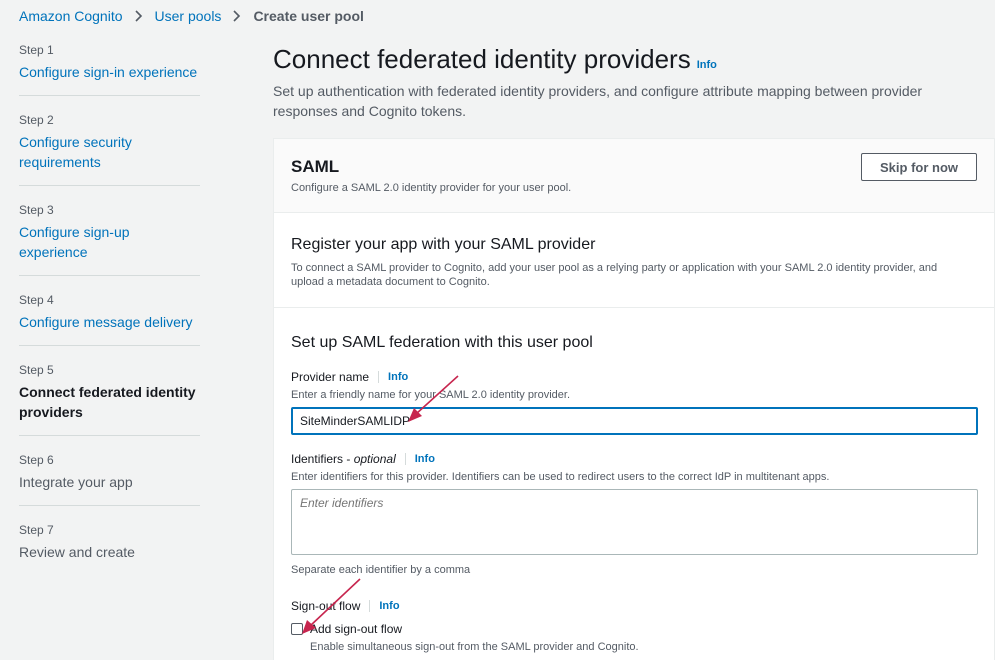 This screenshot has width=995, height=660. What do you see at coordinates (634, 421) in the screenshot?
I see `provider-name-input` at bounding box center [634, 421].